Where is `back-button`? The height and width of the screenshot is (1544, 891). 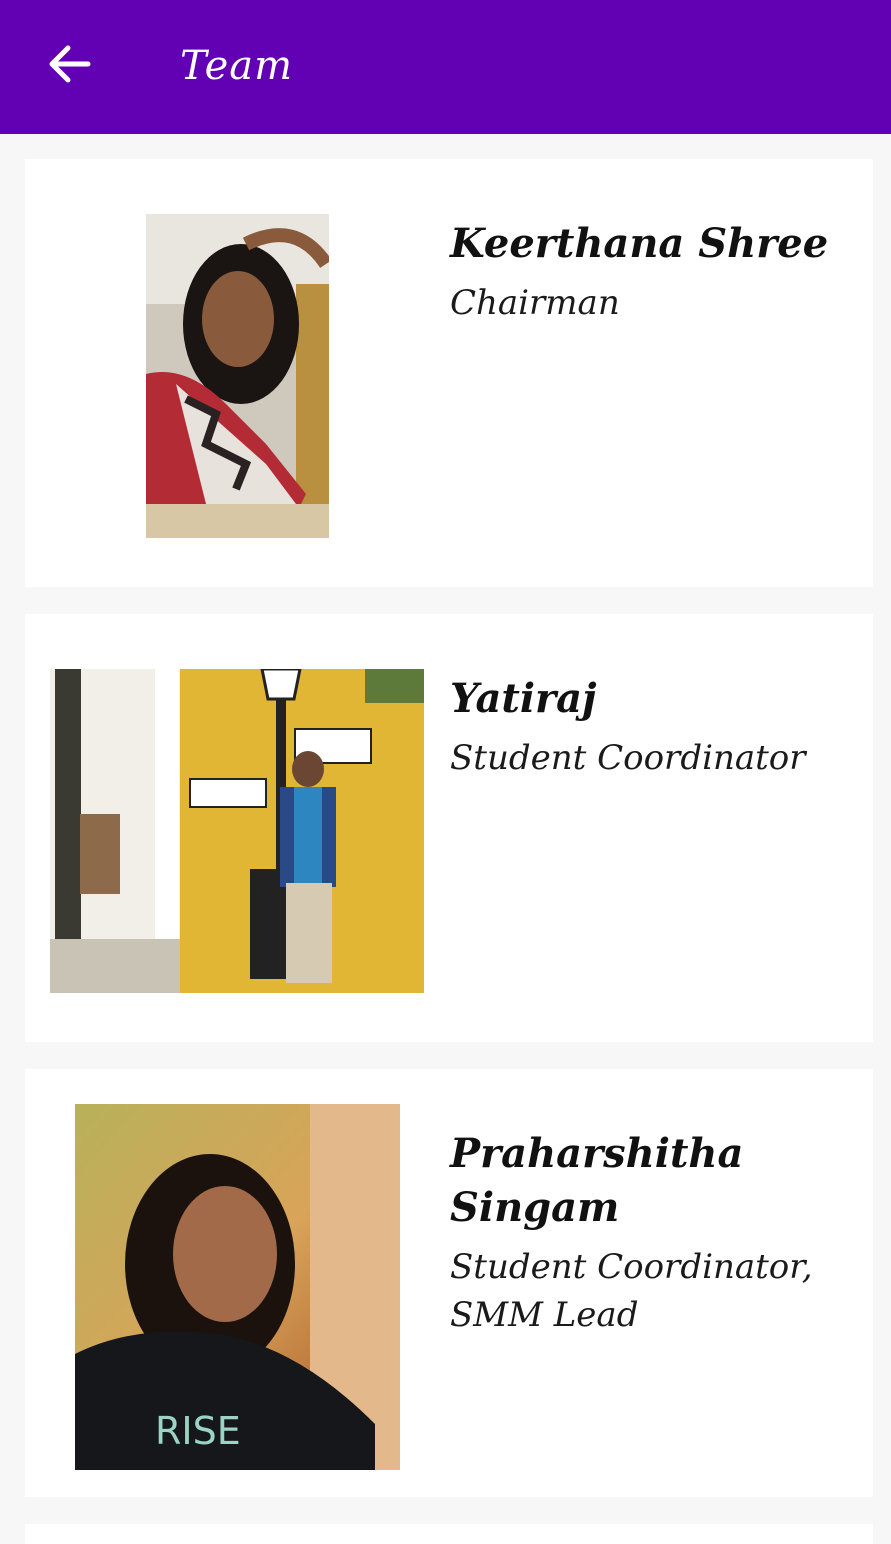
back-button is located at coordinates (70, 64).